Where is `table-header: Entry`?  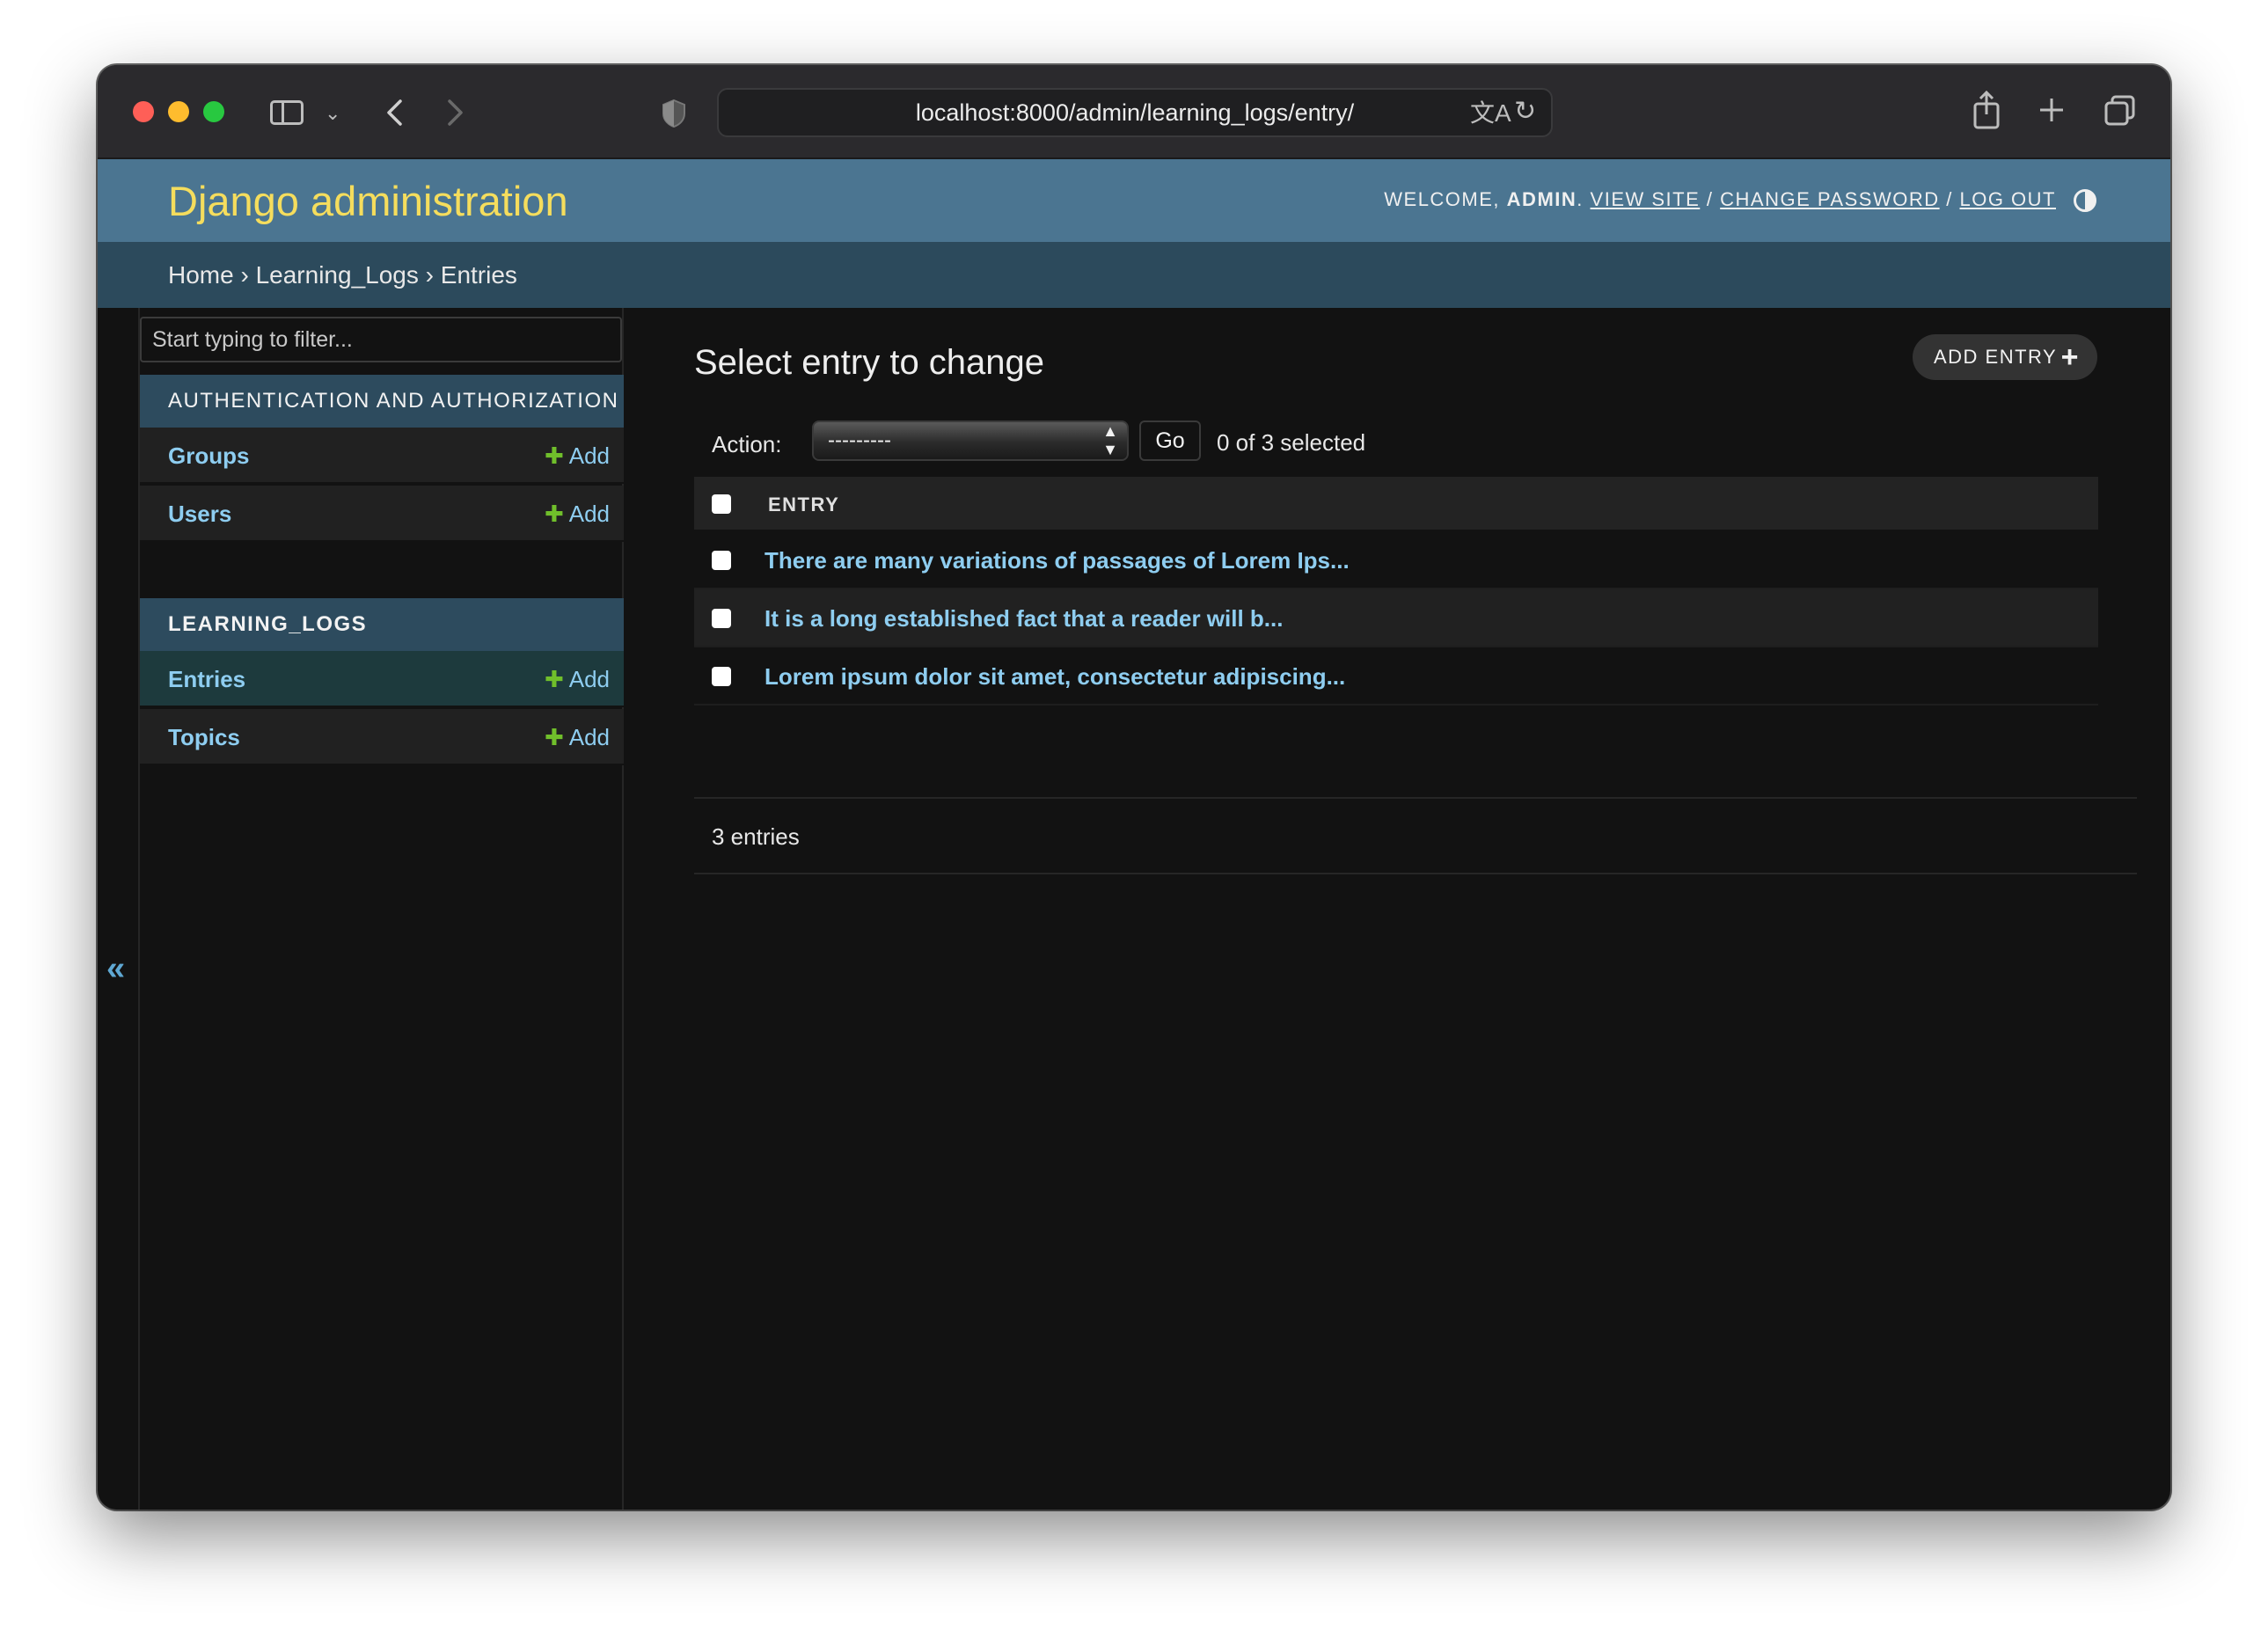 table-header: Entry is located at coordinates (1396, 504).